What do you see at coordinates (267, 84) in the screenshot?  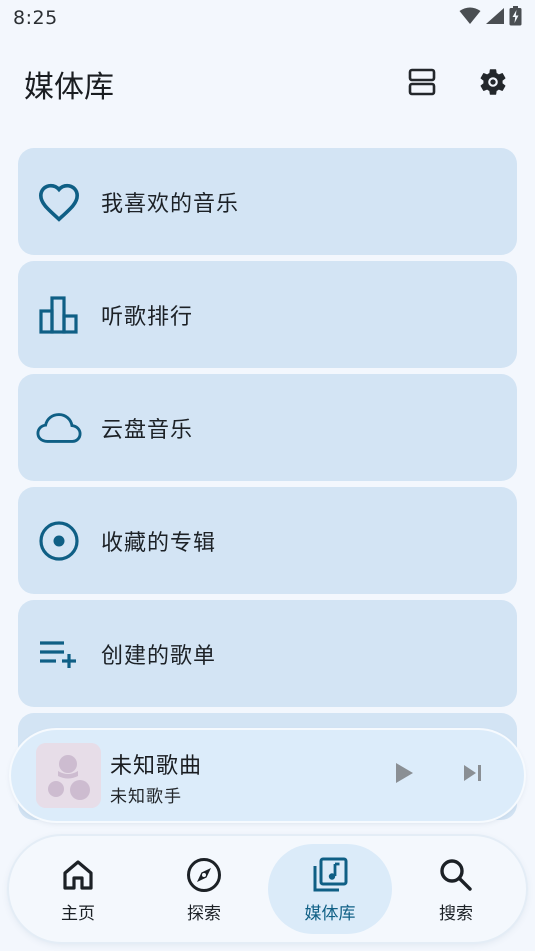 I see `header: 媒体库` at bounding box center [267, 84].